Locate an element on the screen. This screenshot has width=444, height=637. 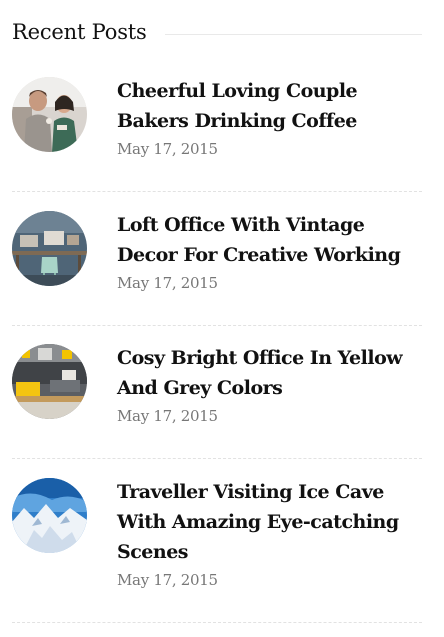
post-title-line: With Amazing Eye-catching is located at coordinates (258, 522).